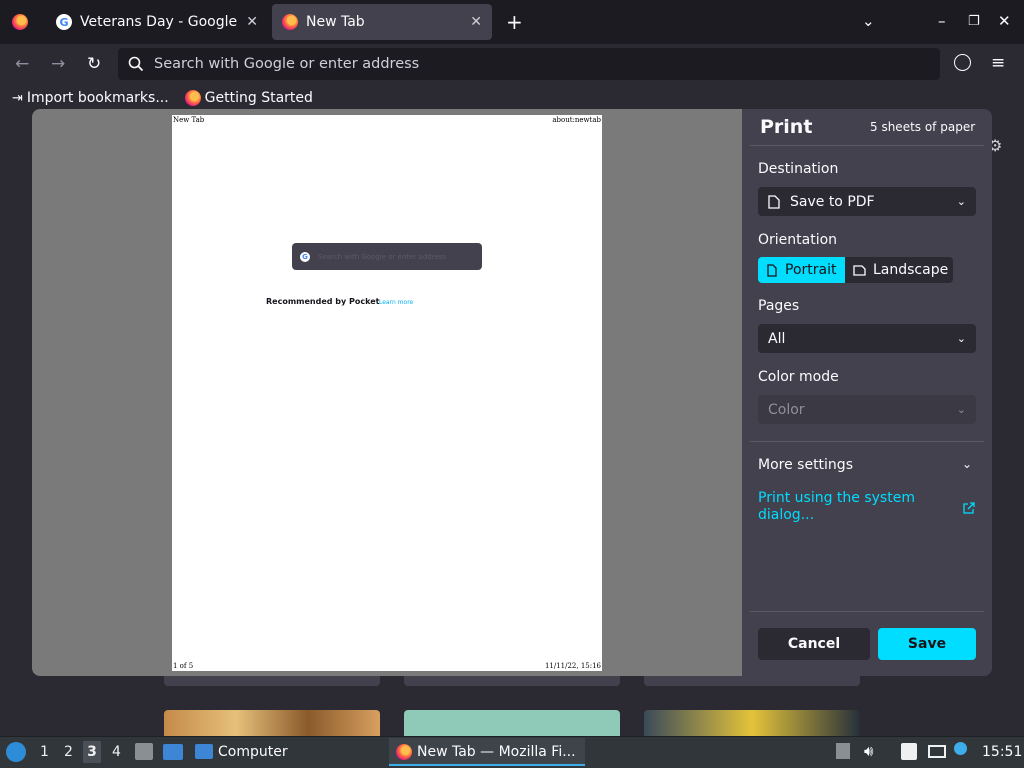 The width and height of the screenshot is (1024, 768). Describe the element at coordinates (116, 752) in the screenshot. I see `workspace-4: 4` at that location.